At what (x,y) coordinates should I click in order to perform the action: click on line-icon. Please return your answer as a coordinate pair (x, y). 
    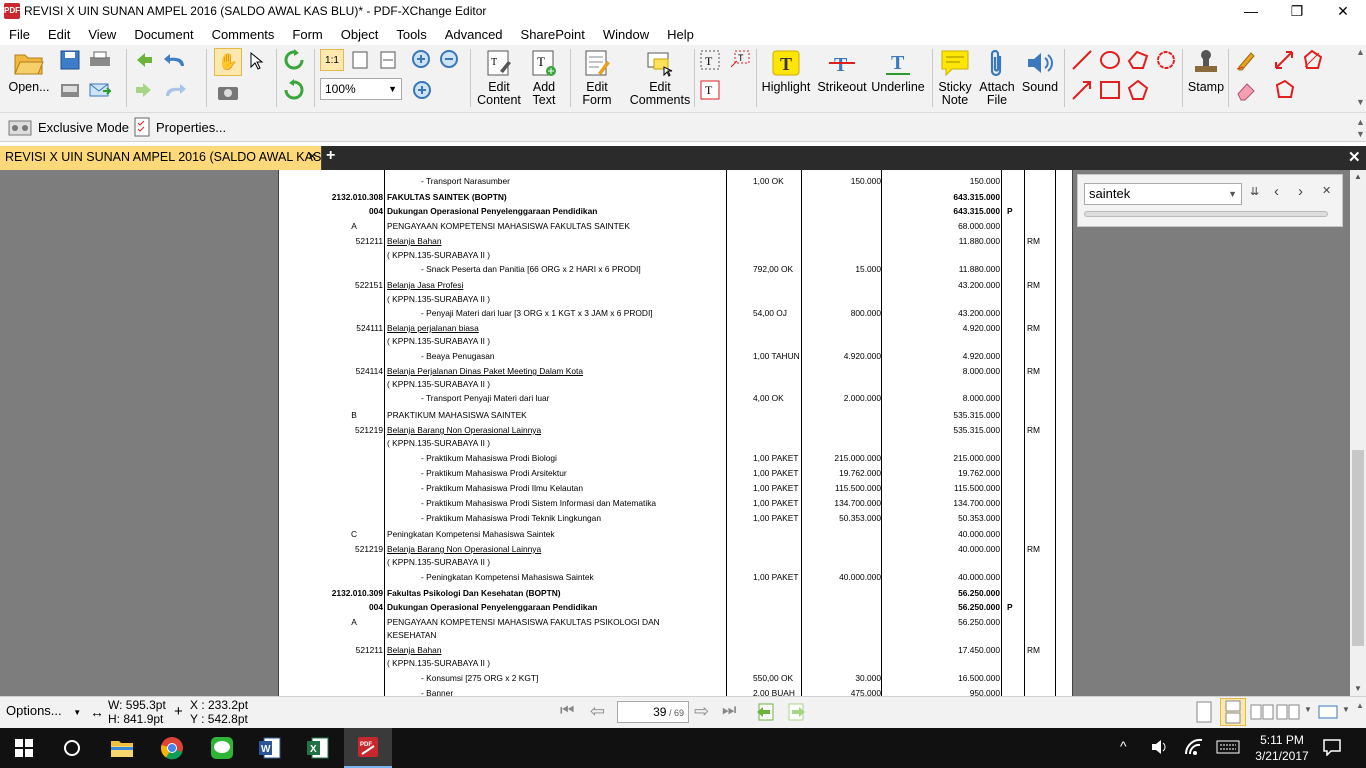
    Looking at the image, I should click on (1082, 60).